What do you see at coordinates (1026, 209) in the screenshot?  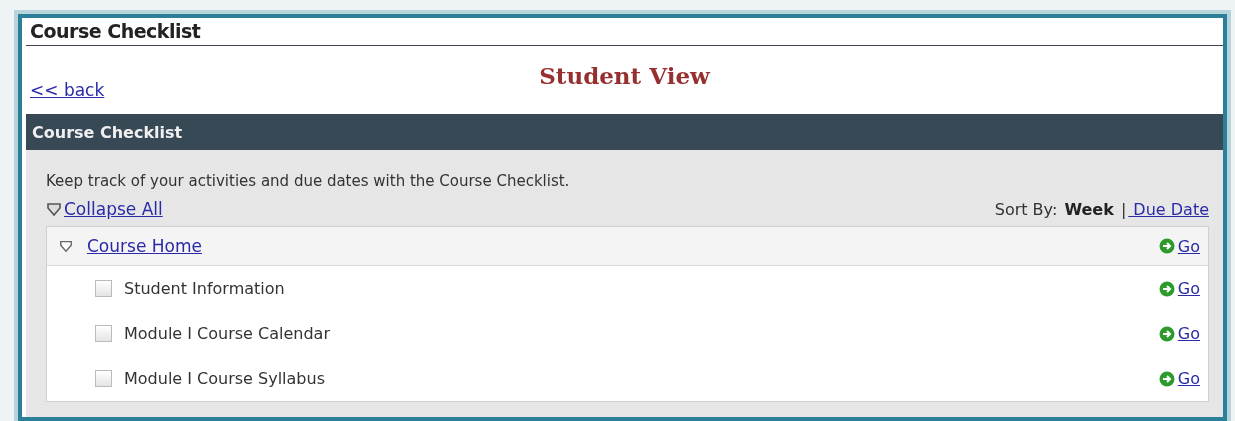 I see `sort-label: Sort By:` at bounding box center [1026, 209].